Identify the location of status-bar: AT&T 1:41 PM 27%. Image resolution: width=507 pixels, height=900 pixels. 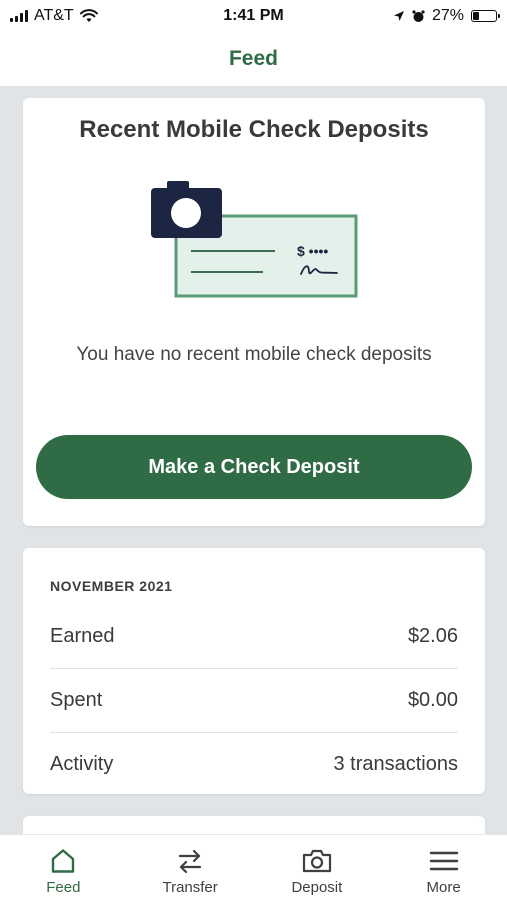
(253, 16).